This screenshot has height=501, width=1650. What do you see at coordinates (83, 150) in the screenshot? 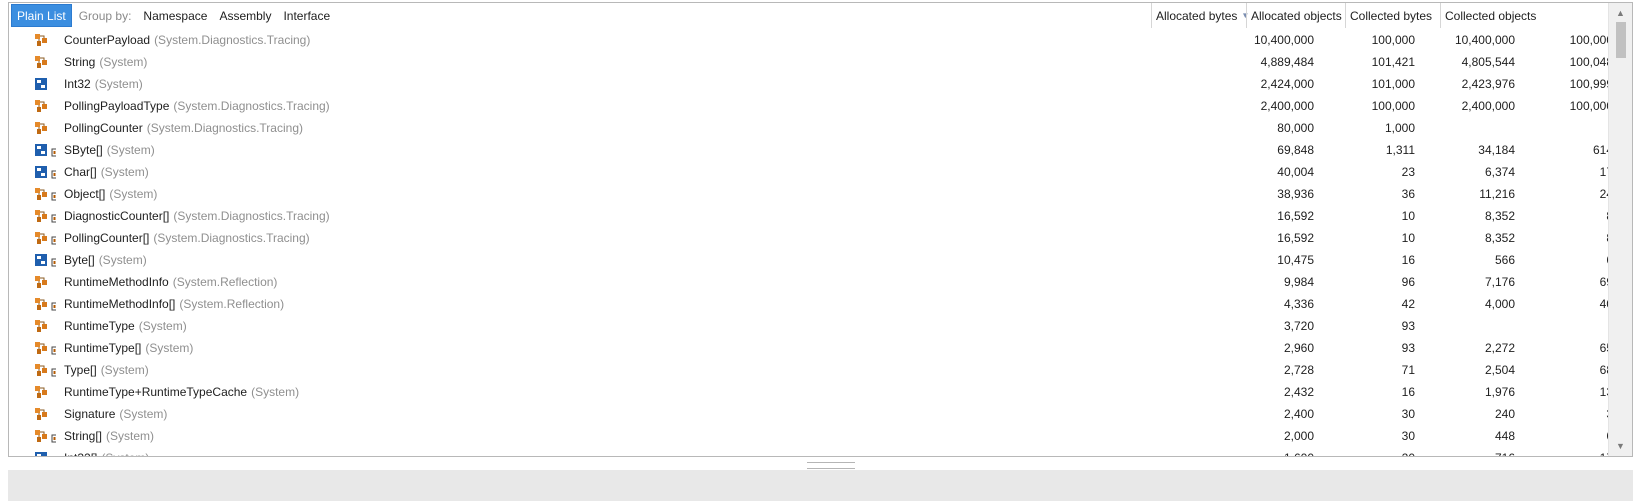
I see `type-name: SByte[]` at bounding box center [83, 150].